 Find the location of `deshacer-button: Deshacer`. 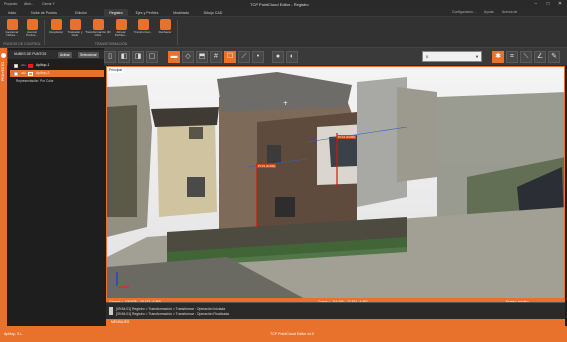

deshacer-button: Deshacer is located at coordinates (165, 30).